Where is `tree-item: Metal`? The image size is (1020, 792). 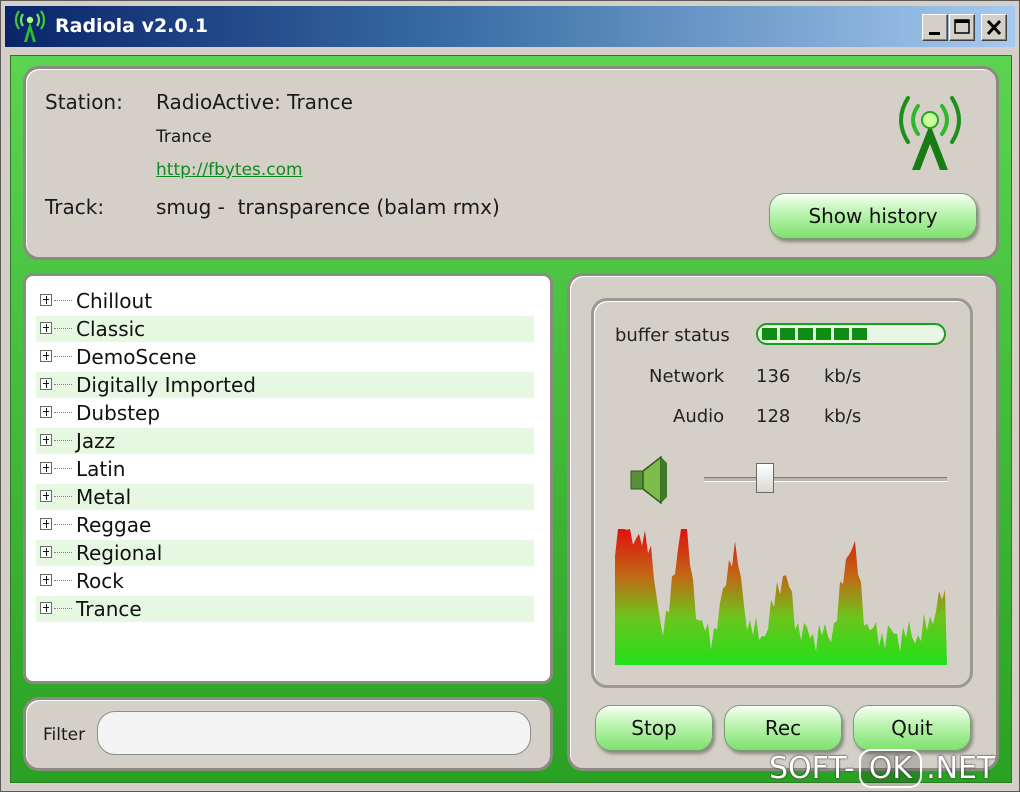 tree-item: Metal is located at coordinates (285, 497).